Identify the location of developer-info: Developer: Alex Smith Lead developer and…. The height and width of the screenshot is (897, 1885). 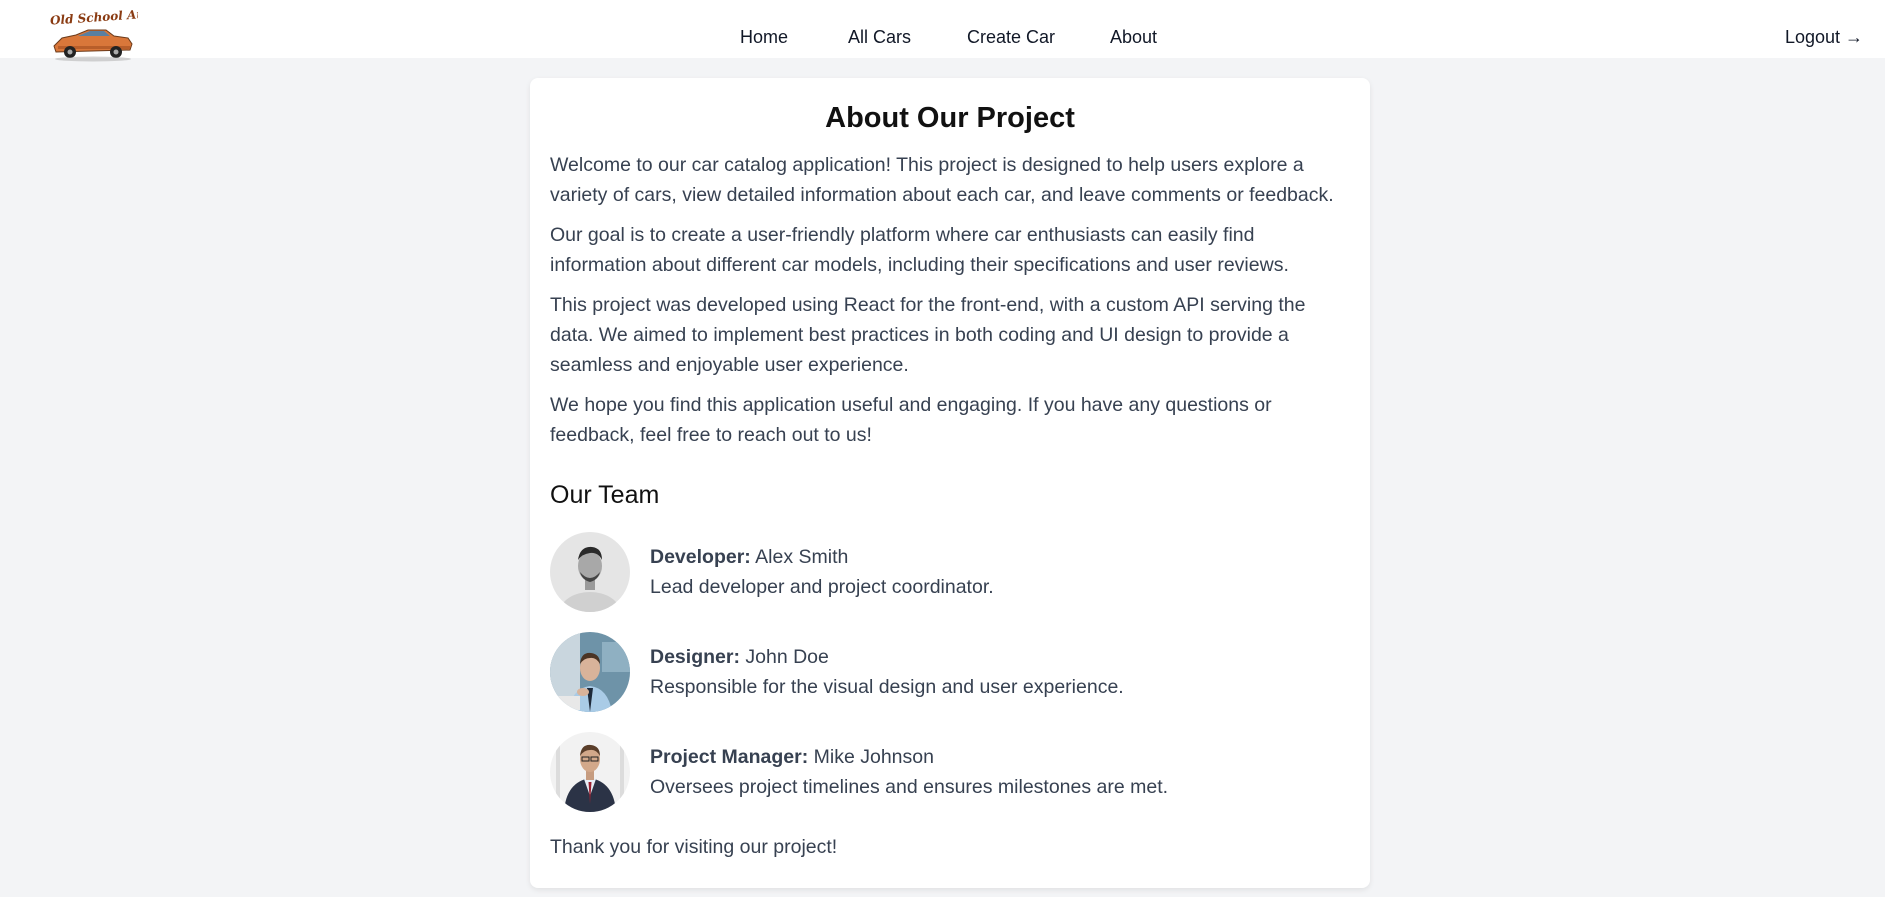
(822, 572).